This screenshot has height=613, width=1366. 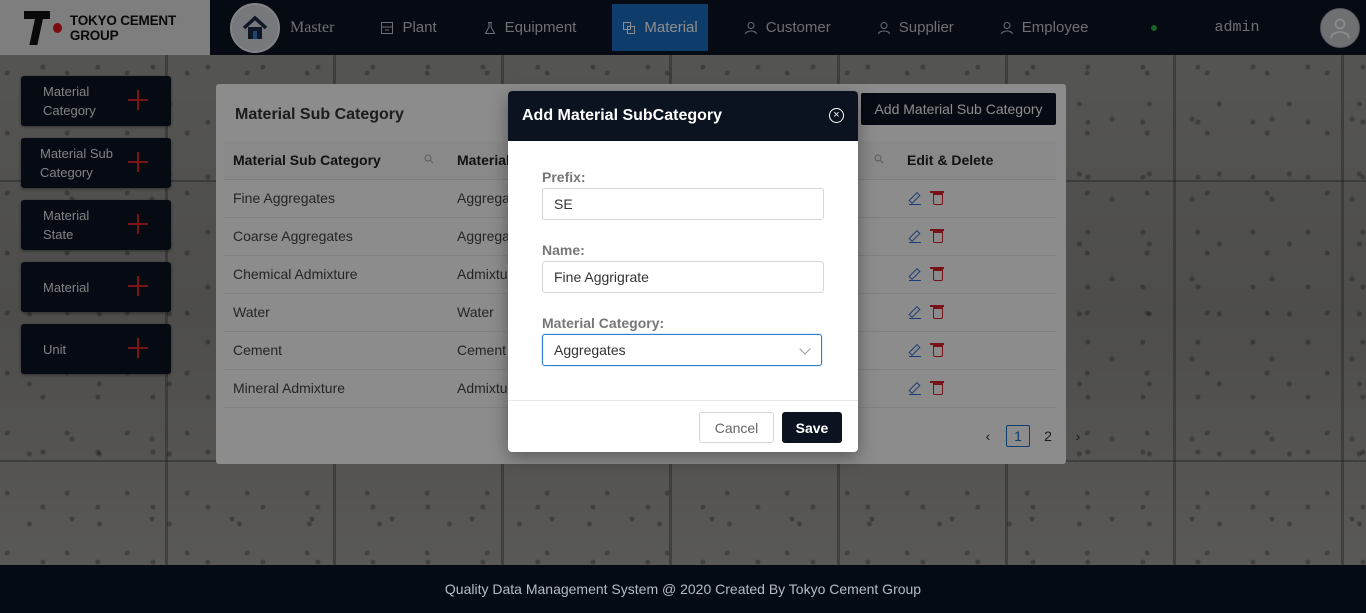 I want to click on chevron-down-icon, so click(x=805, y=349).